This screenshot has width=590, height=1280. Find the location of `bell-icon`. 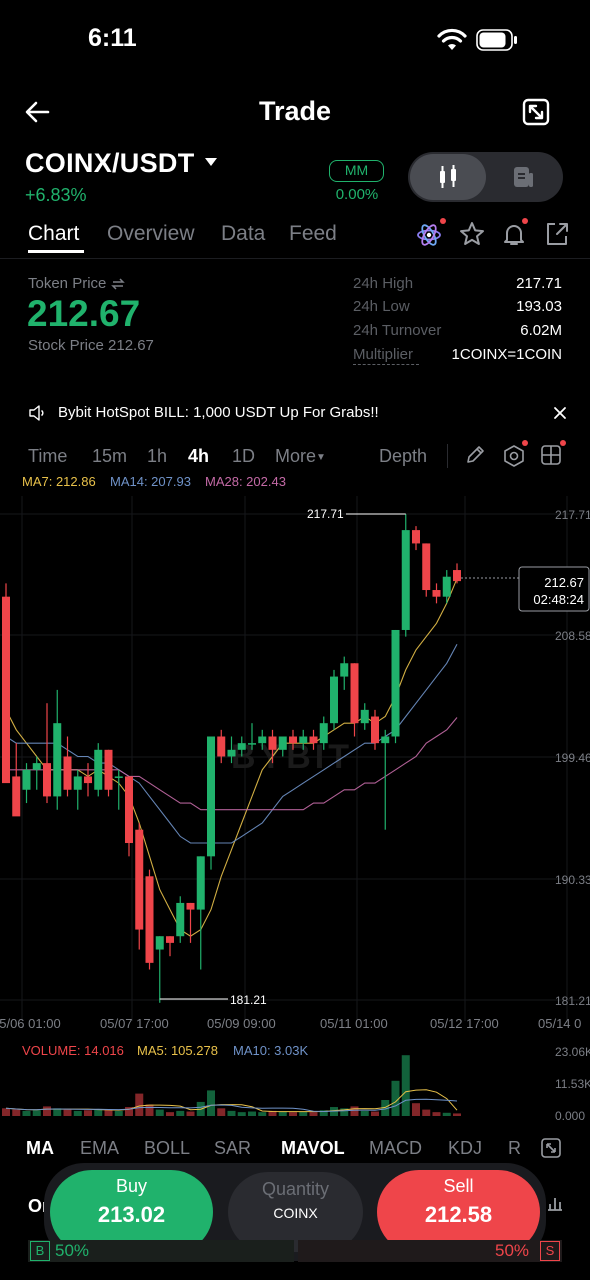

bell-icon is located at coordinates (514, 234).